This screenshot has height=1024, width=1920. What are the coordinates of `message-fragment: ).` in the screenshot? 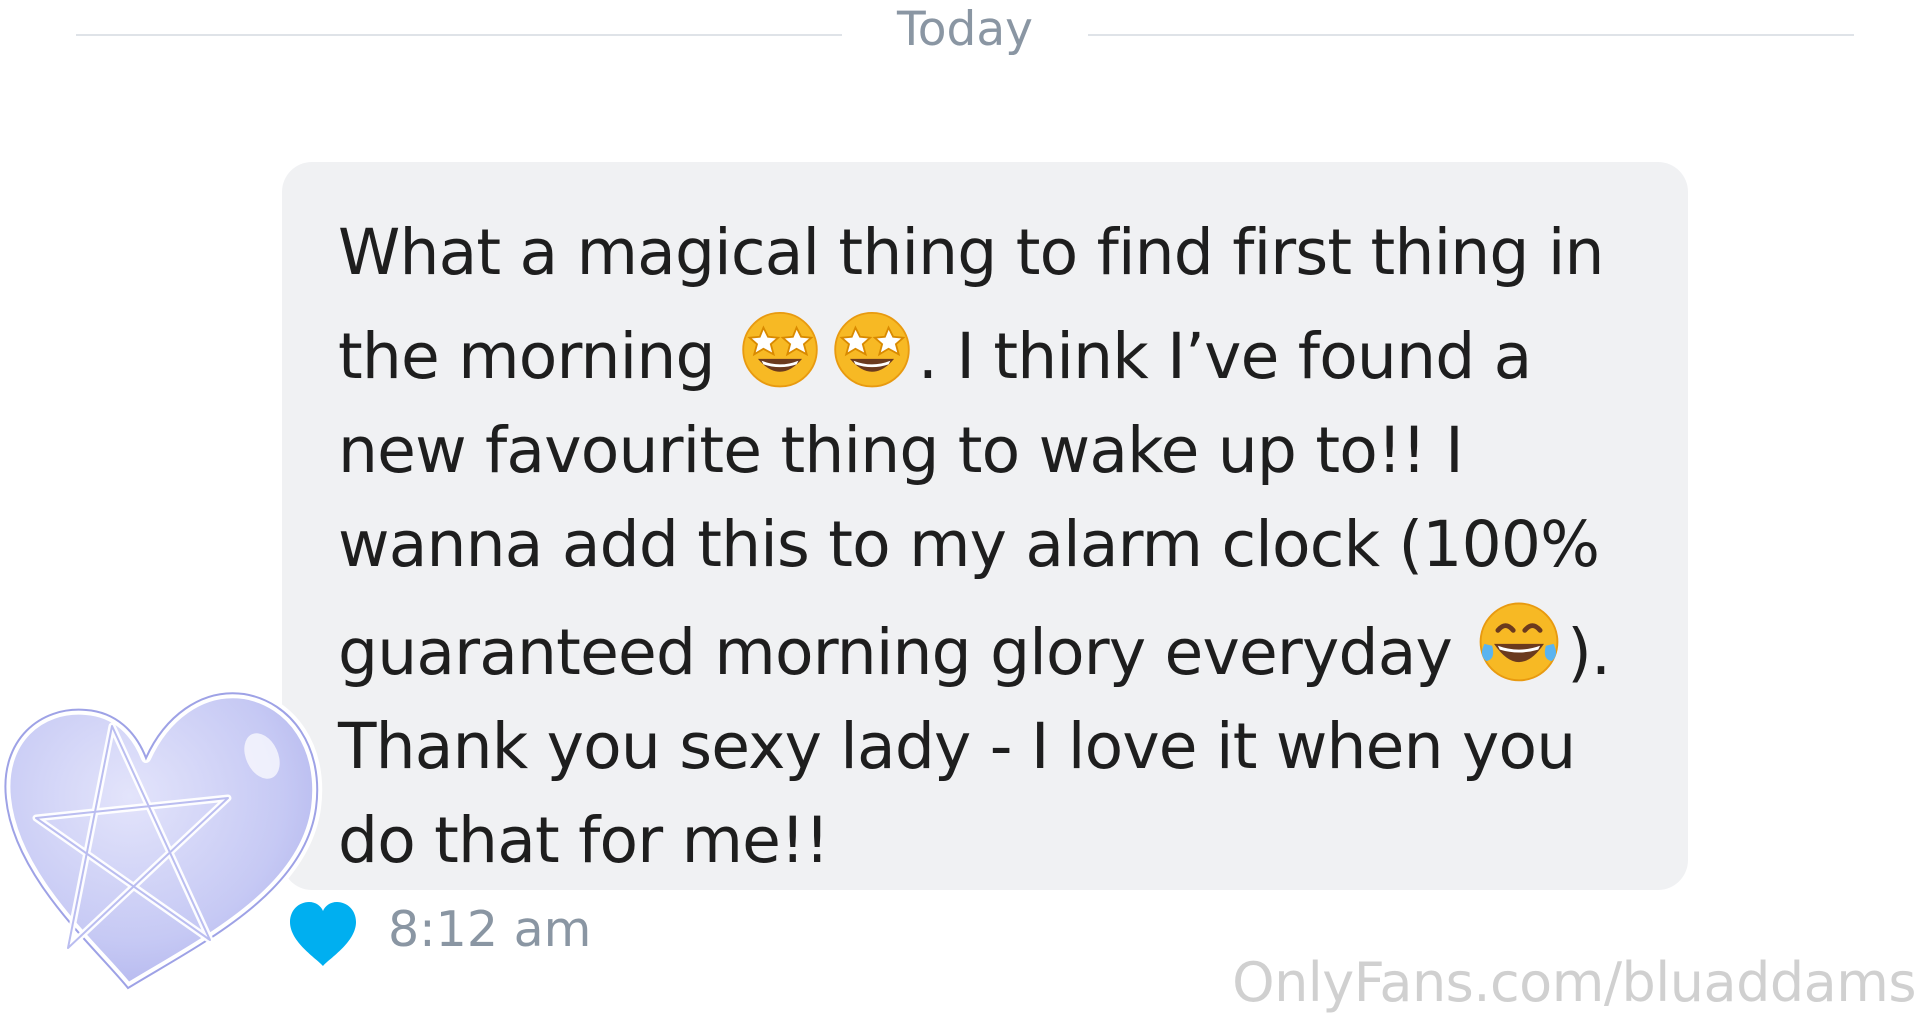 It's located at (1589, 652).